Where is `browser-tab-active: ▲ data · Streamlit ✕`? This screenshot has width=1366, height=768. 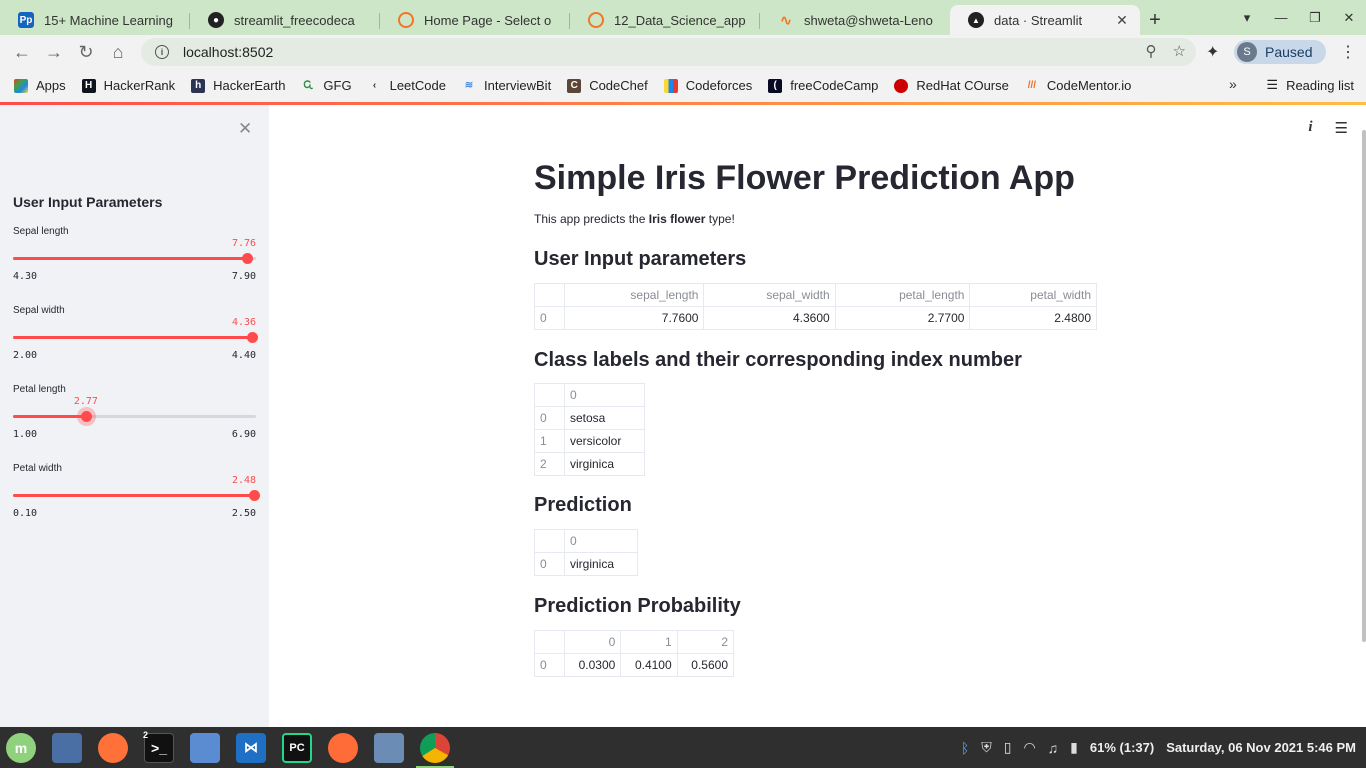 browser-tab-active: ▲ data · Streamlit ✕ is located at coordinates (1045, 20).